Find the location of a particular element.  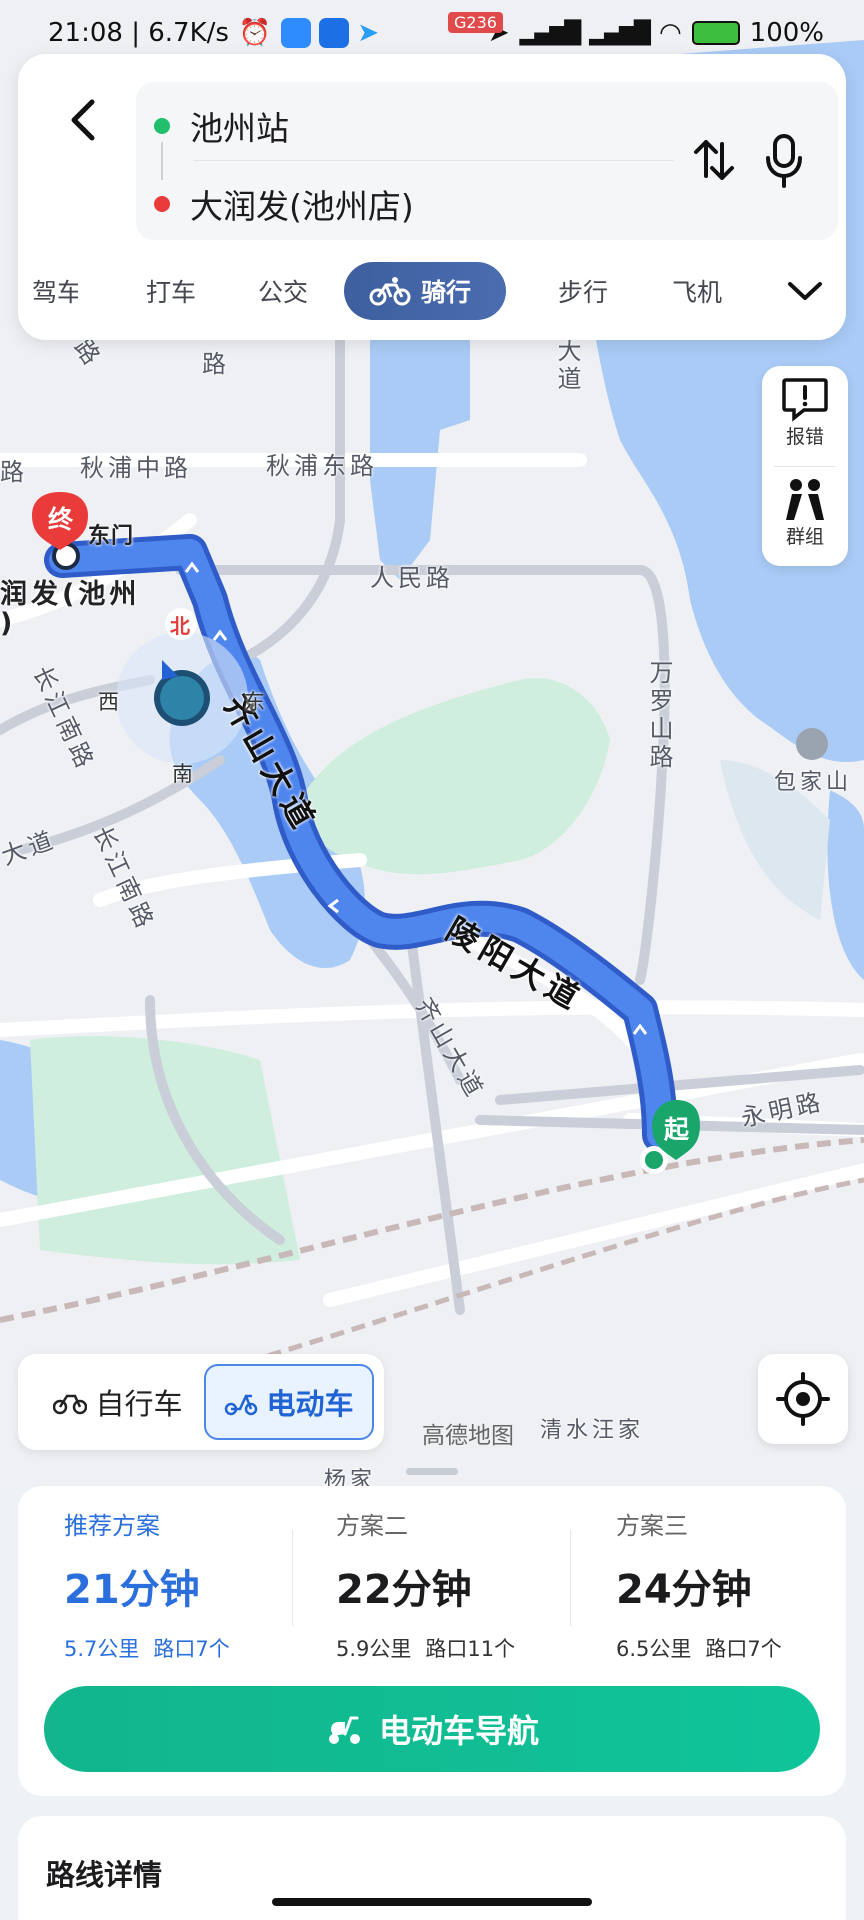

plan-label: 方案二 is located at coordinates (372, 1526).